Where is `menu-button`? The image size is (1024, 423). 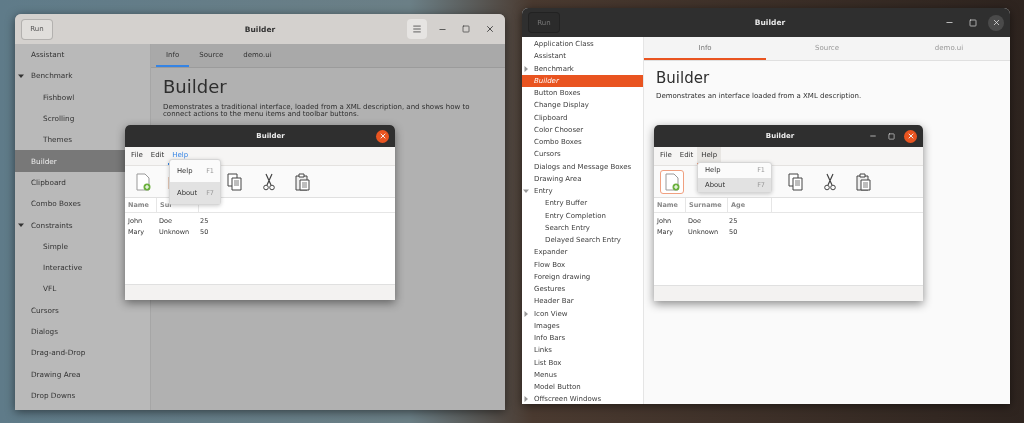
menu-button is located at coordinates (417, 29).